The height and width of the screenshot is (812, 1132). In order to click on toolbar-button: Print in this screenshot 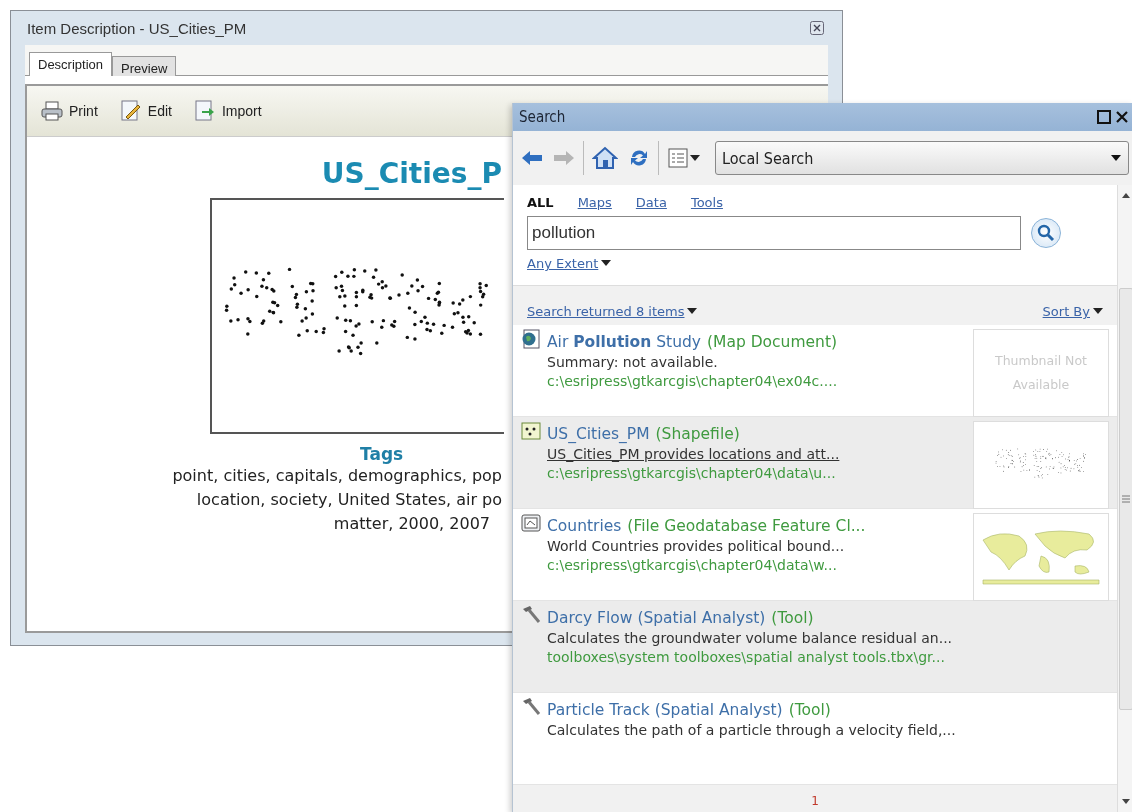, I will do `click(69, 111)`.